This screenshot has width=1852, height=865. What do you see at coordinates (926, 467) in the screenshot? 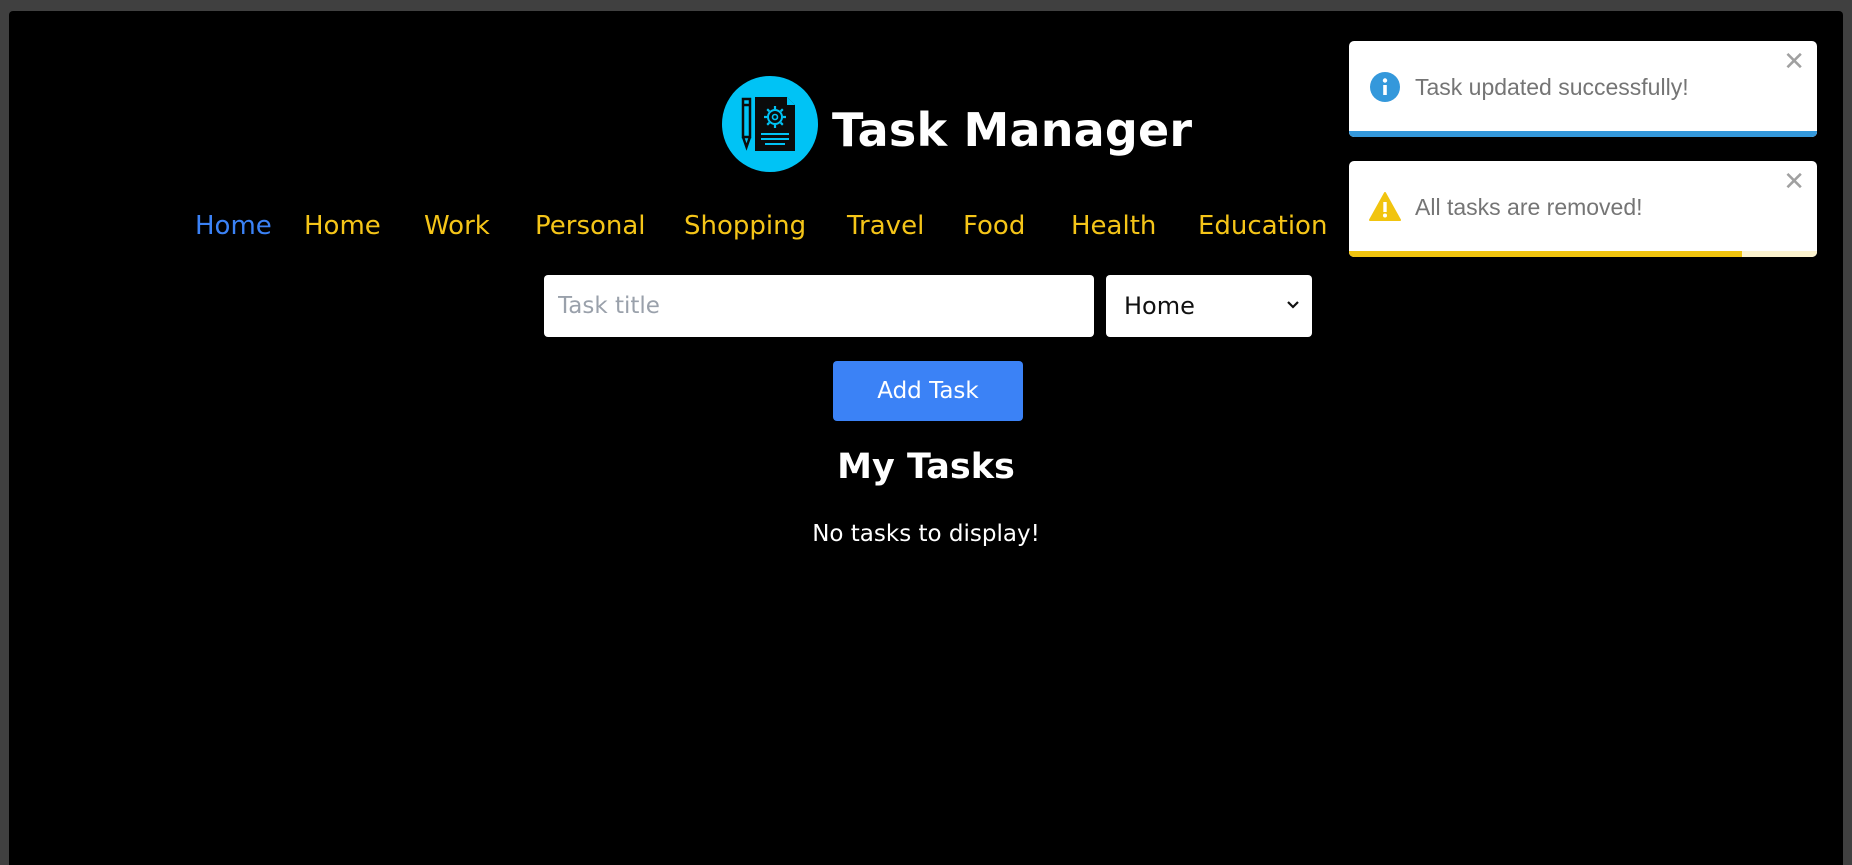
I see `tasks-heading: My Tasks` at bounding box center [926, 467].